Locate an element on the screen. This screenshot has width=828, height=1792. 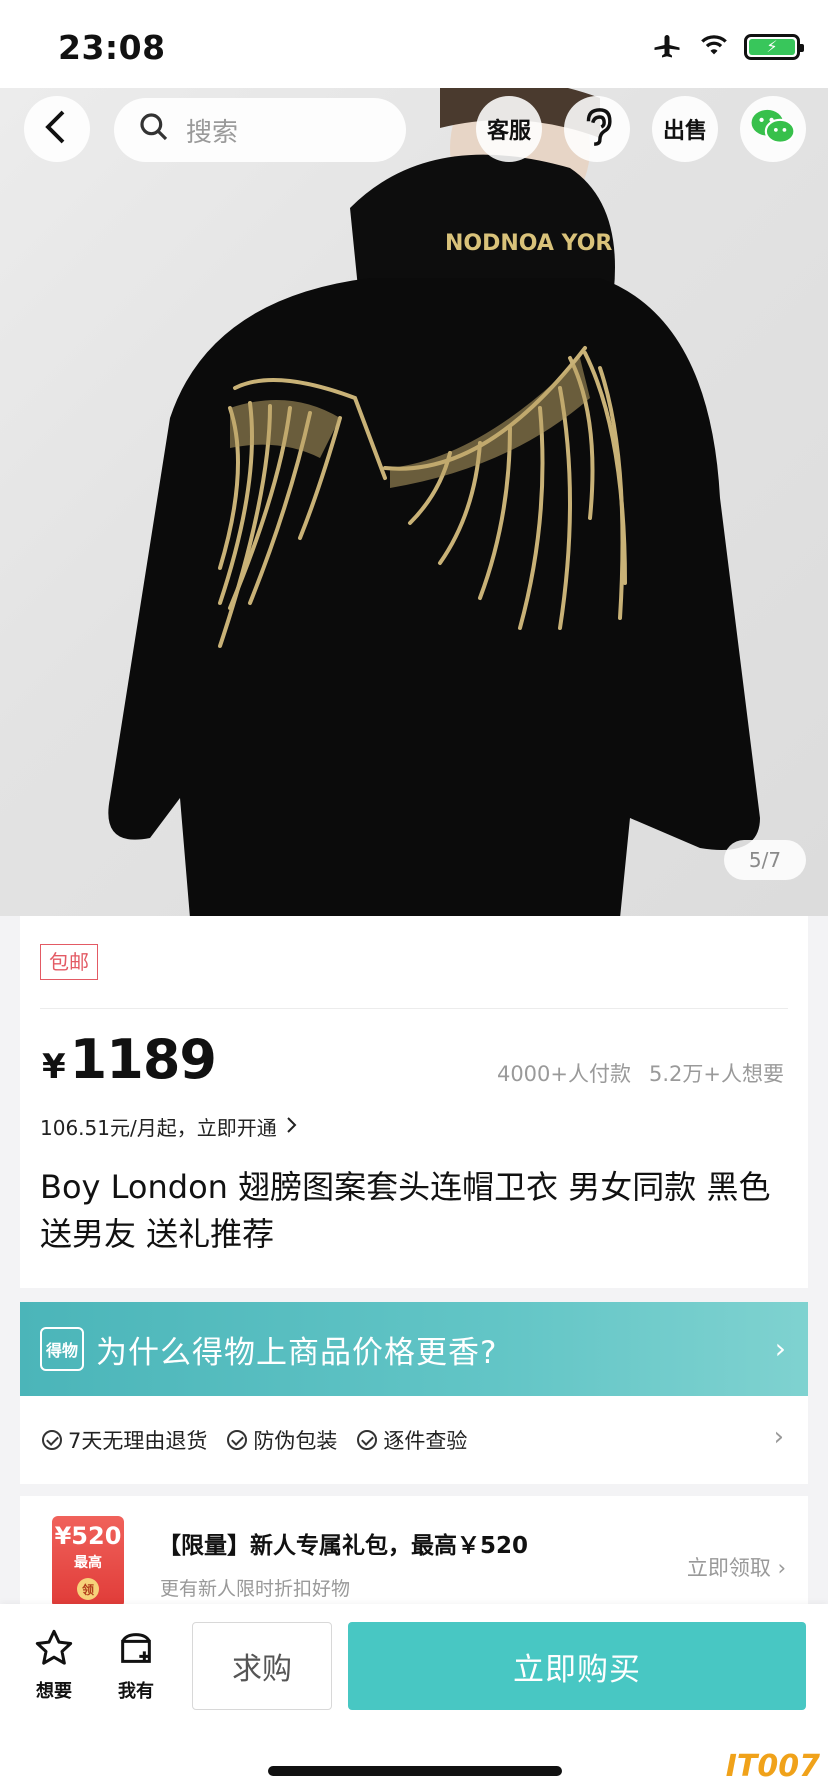
status-icons: ⚡ is located at coordinates (727, 47).